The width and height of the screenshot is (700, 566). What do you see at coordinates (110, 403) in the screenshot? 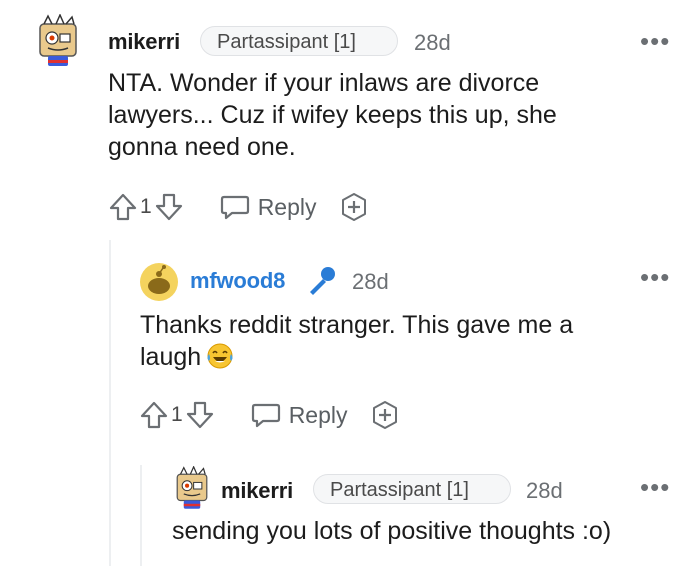
I see `thread-line-level2` at bounding box center [110, 403].